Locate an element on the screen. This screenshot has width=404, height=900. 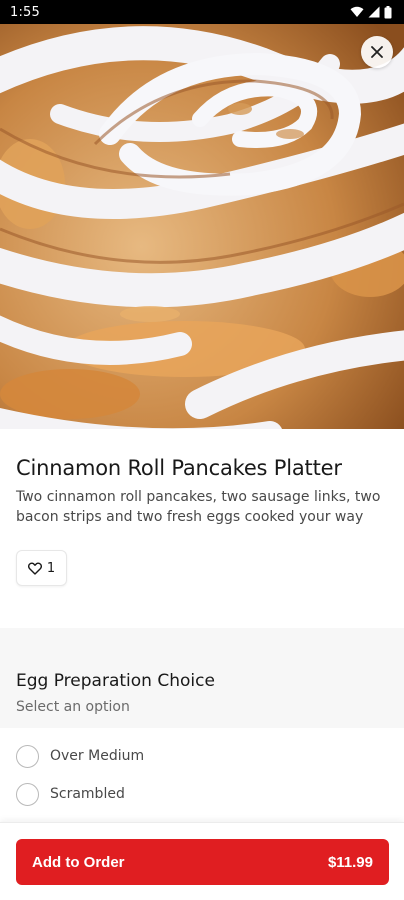
status-icons is located at coordinates (371, 12).